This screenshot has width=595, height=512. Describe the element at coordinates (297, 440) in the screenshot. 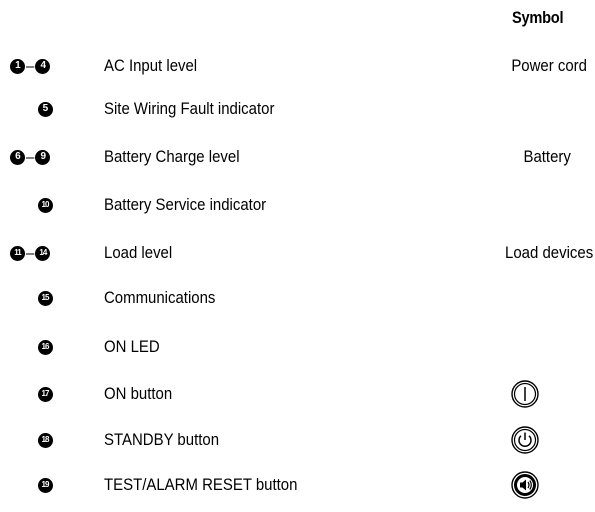

I see `table-row: 18 STANDBY button` at that location.